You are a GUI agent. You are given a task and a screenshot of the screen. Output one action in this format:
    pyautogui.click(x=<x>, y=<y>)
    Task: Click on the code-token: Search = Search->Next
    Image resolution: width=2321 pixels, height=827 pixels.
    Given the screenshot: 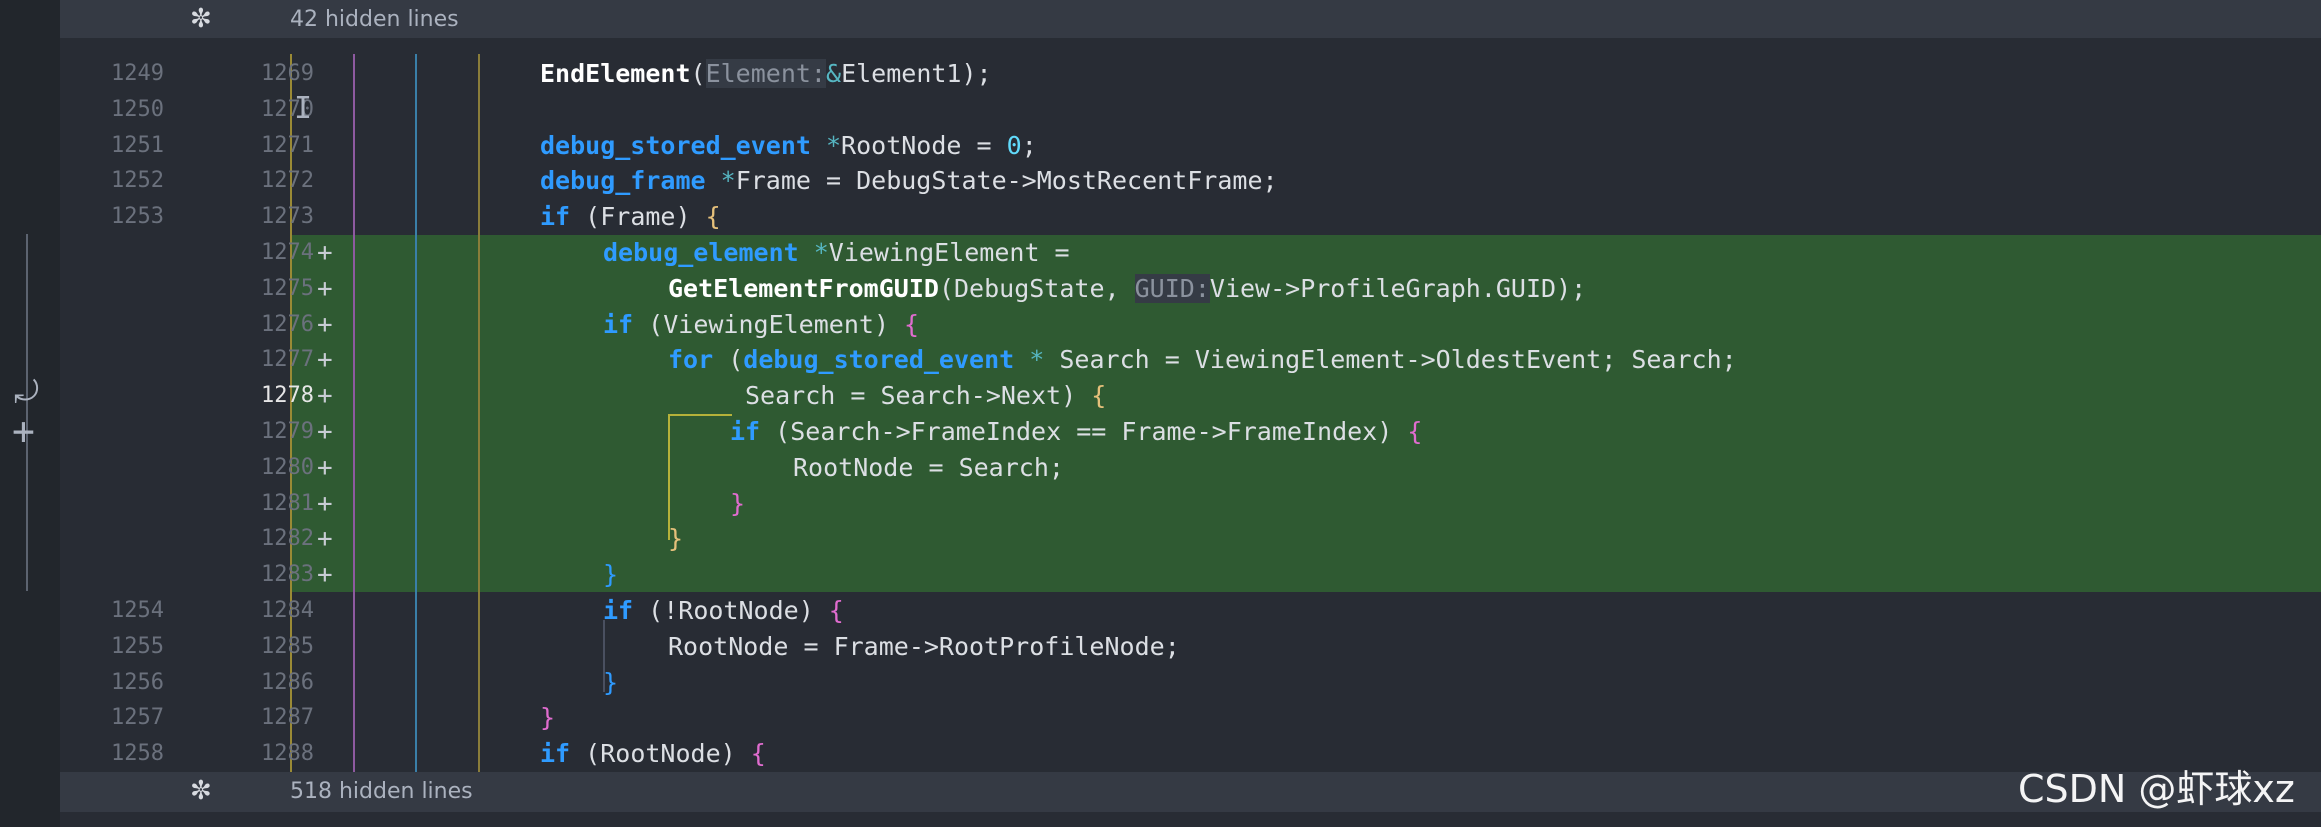 What is the action you would take?
    pyautogui.click(x=903, y=396)
    